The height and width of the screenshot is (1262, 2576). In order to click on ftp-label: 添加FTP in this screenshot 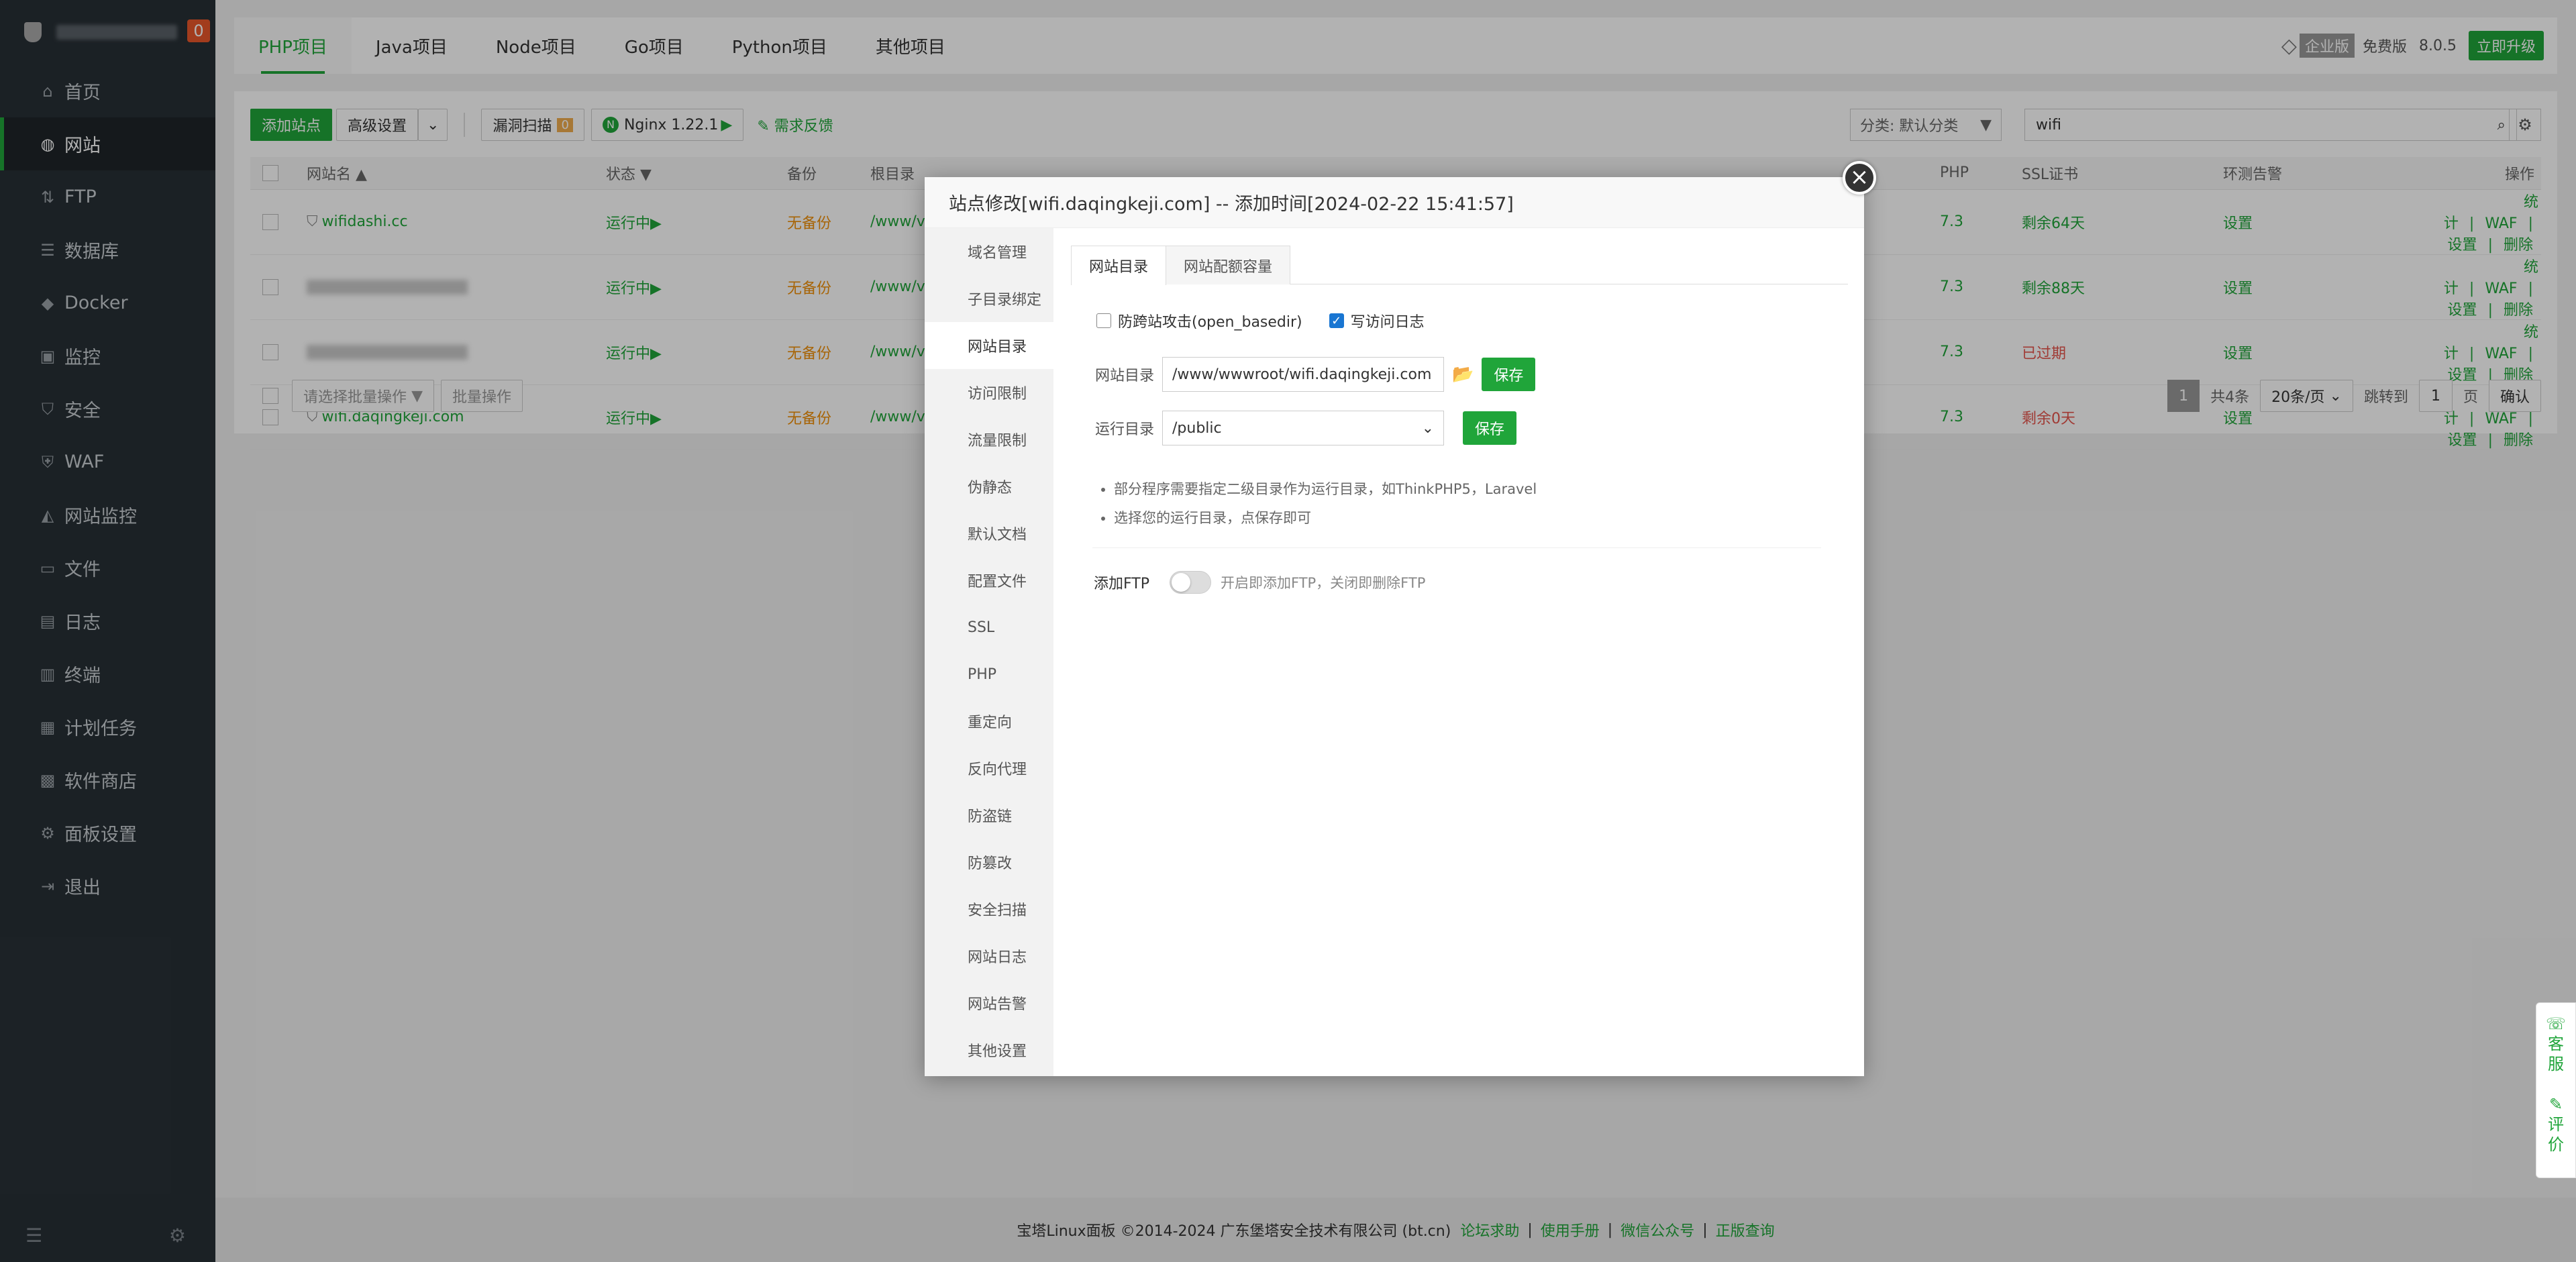, I will do `click(1121, 584)`.